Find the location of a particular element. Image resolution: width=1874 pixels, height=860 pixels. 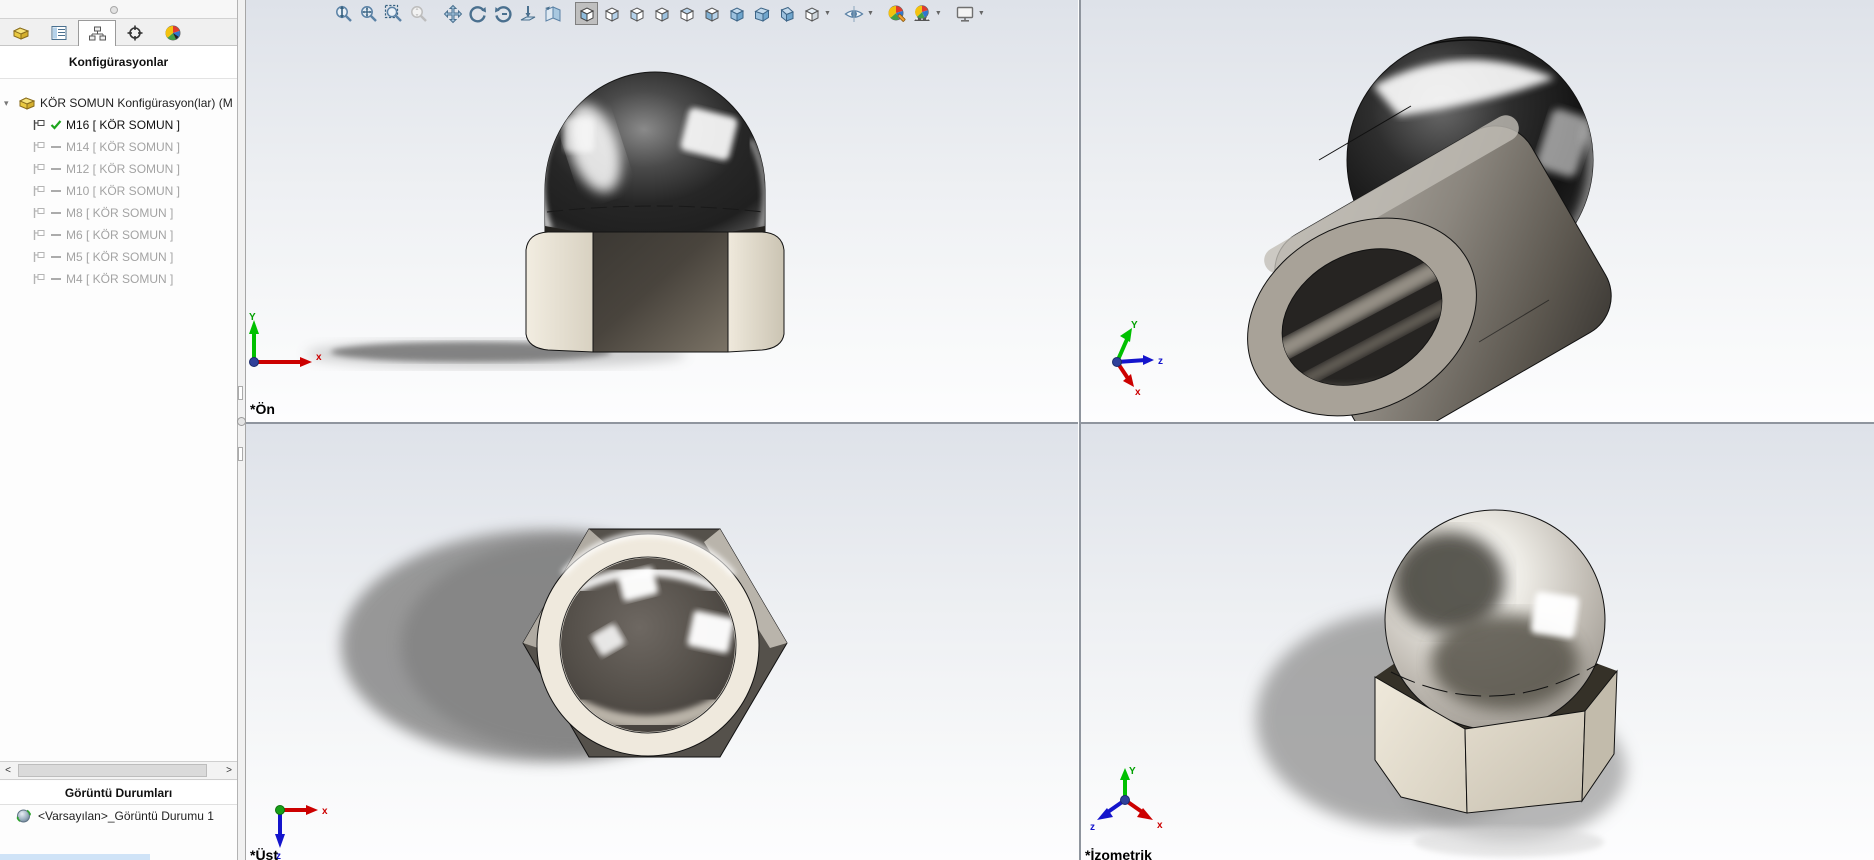

view-top-icon is located at coordinates (686, 13).